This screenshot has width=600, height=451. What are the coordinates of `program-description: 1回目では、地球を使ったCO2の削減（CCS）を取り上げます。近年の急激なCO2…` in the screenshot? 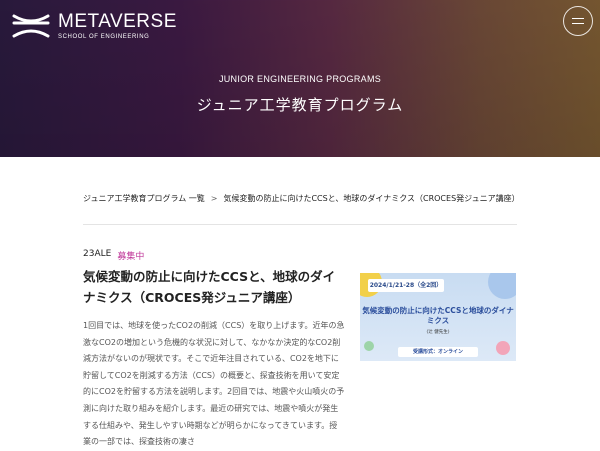 It's located at (214, 384).